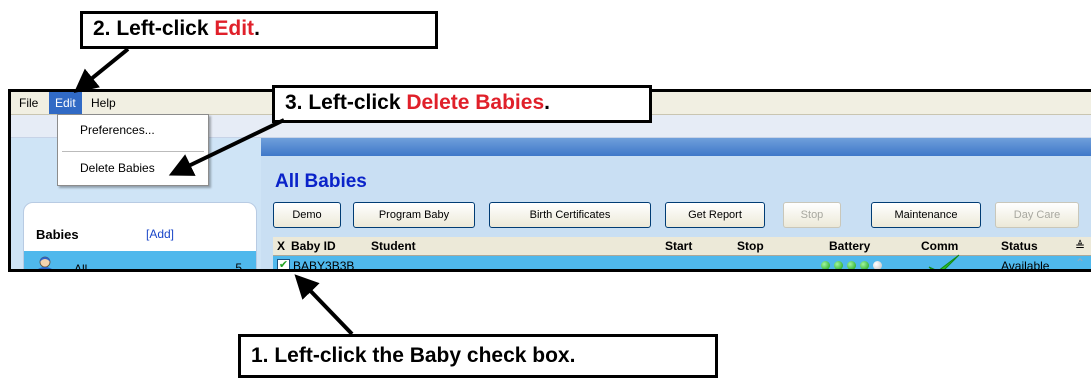 This screenshot has height=388, width=1091. What do you see at coordinates (101, 70) in the screenshot?
I see `arrow-to-edit` at bounding box center [101, 70].